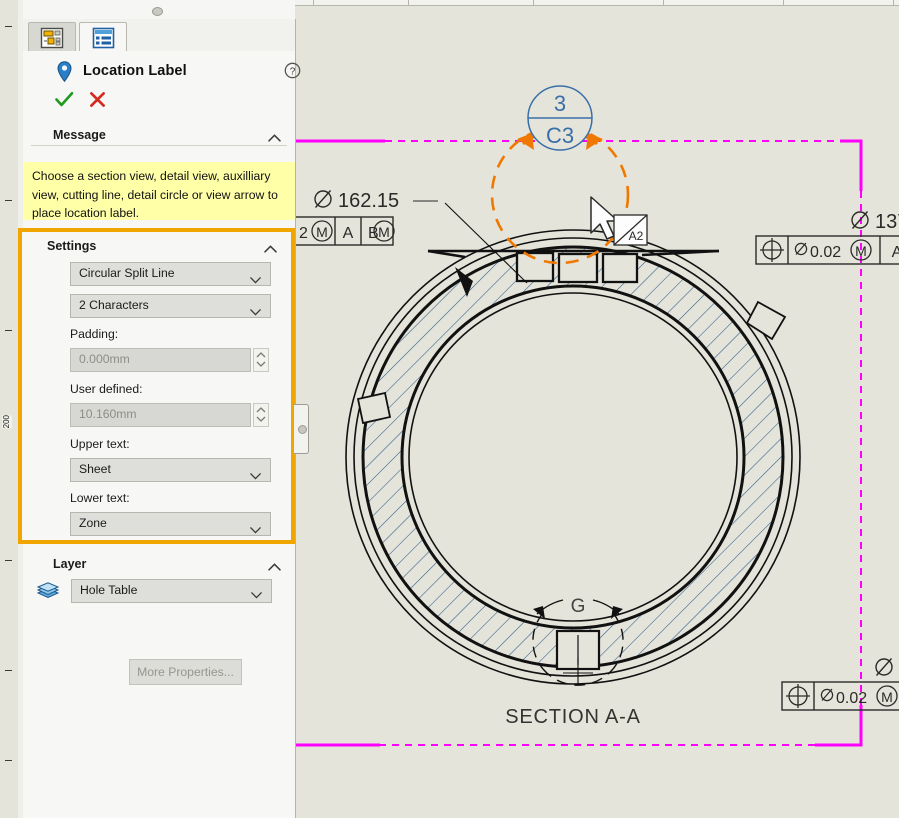  Describe the element at coordinates (135, 71) in the screenshot. I see `page-title: Location Label` at that location.